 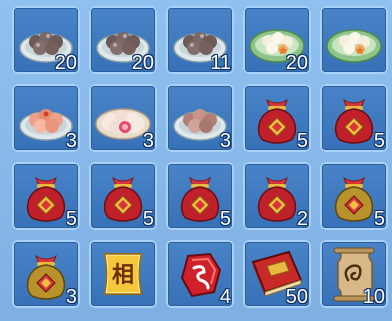 What do you see at coordinates (200, 40) in the screenshot?
I see `inventory-slot: 11` at bounding box center [200, 40].